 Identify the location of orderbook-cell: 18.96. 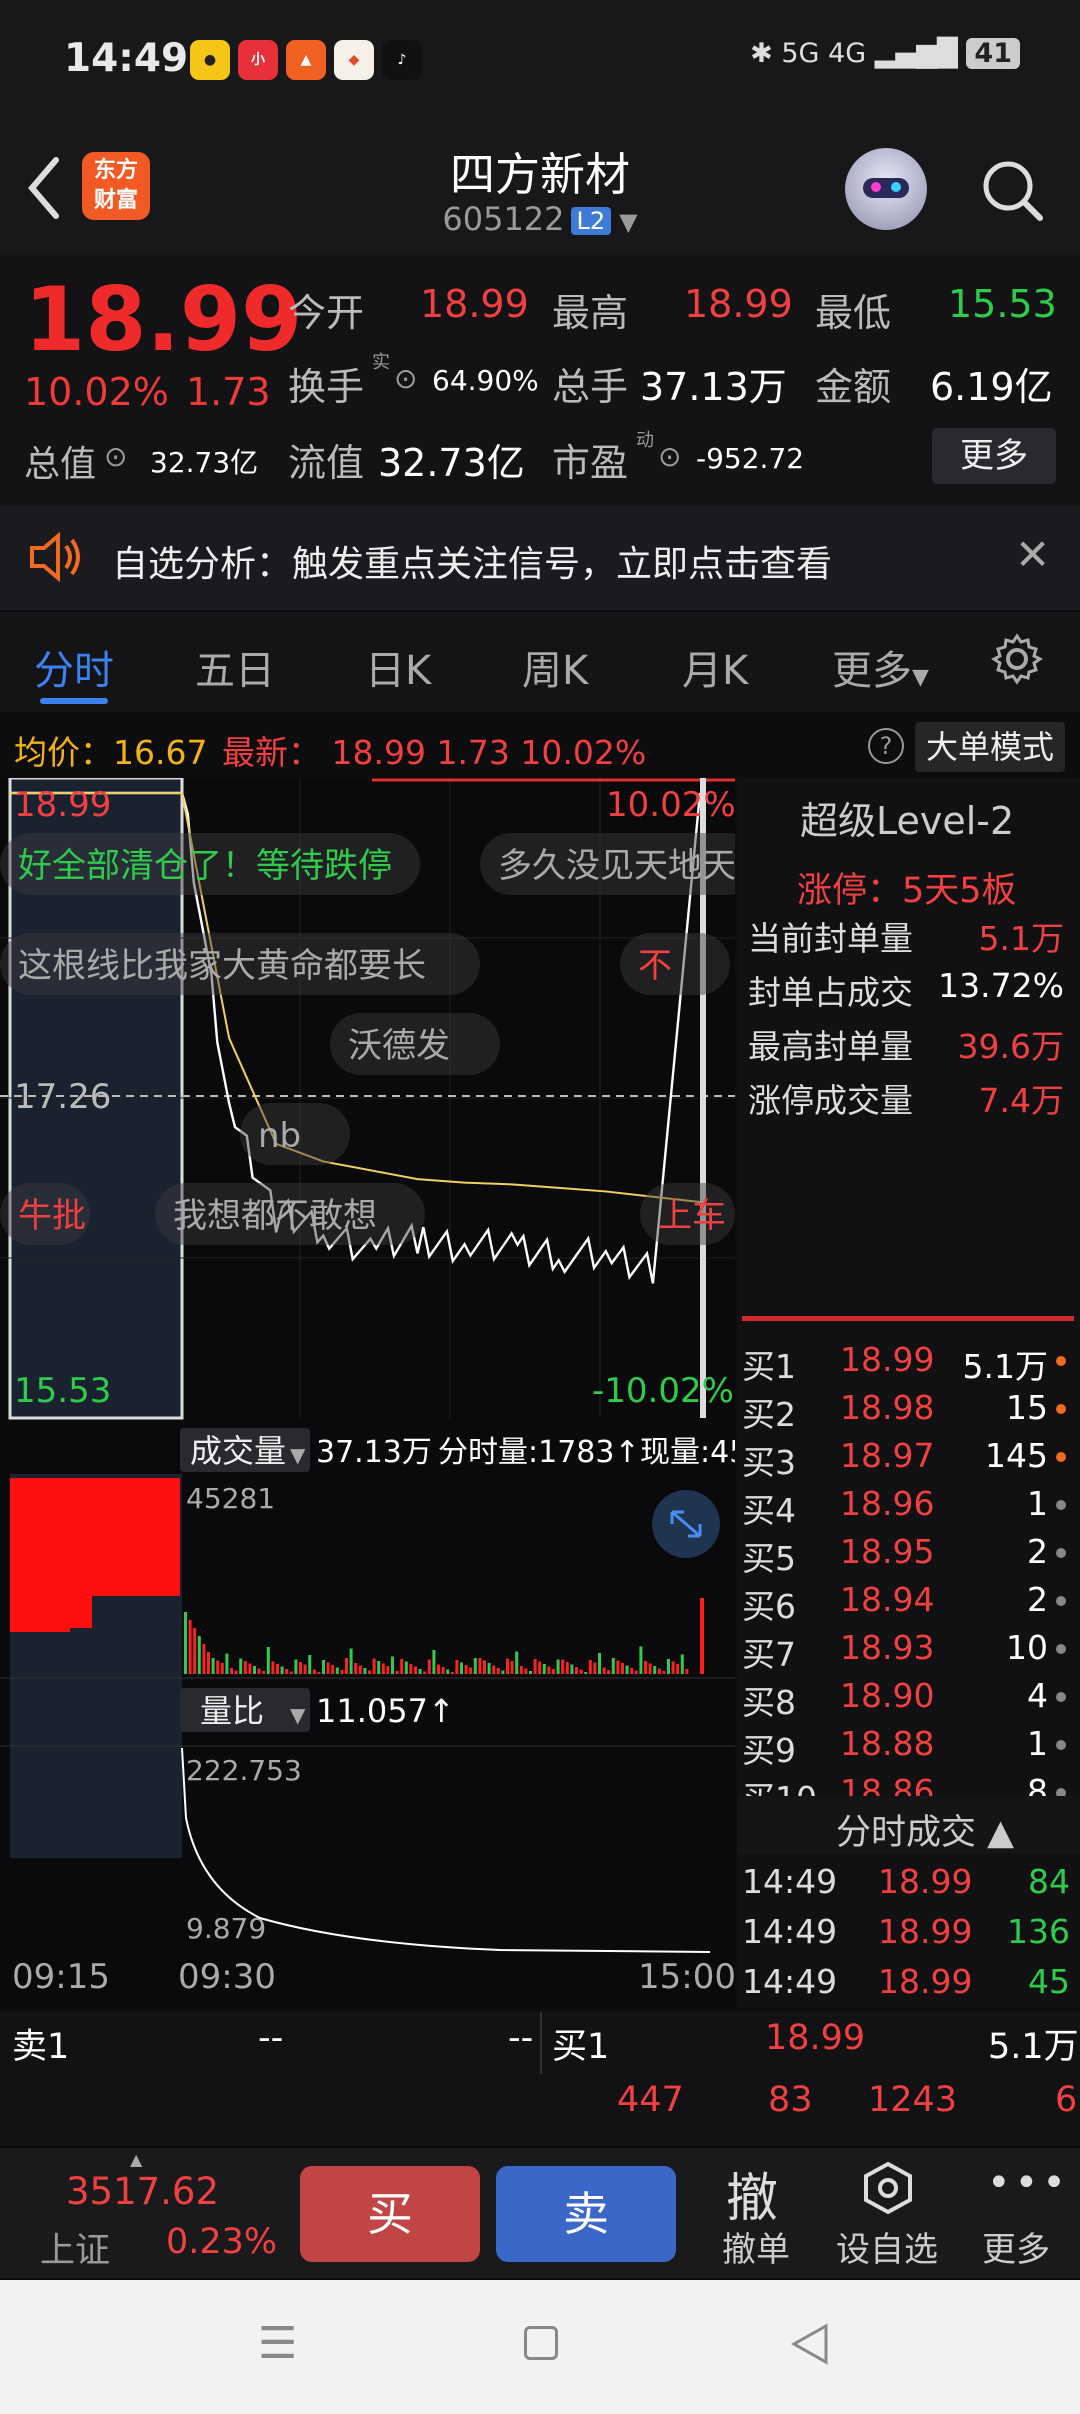
(887, 1503).